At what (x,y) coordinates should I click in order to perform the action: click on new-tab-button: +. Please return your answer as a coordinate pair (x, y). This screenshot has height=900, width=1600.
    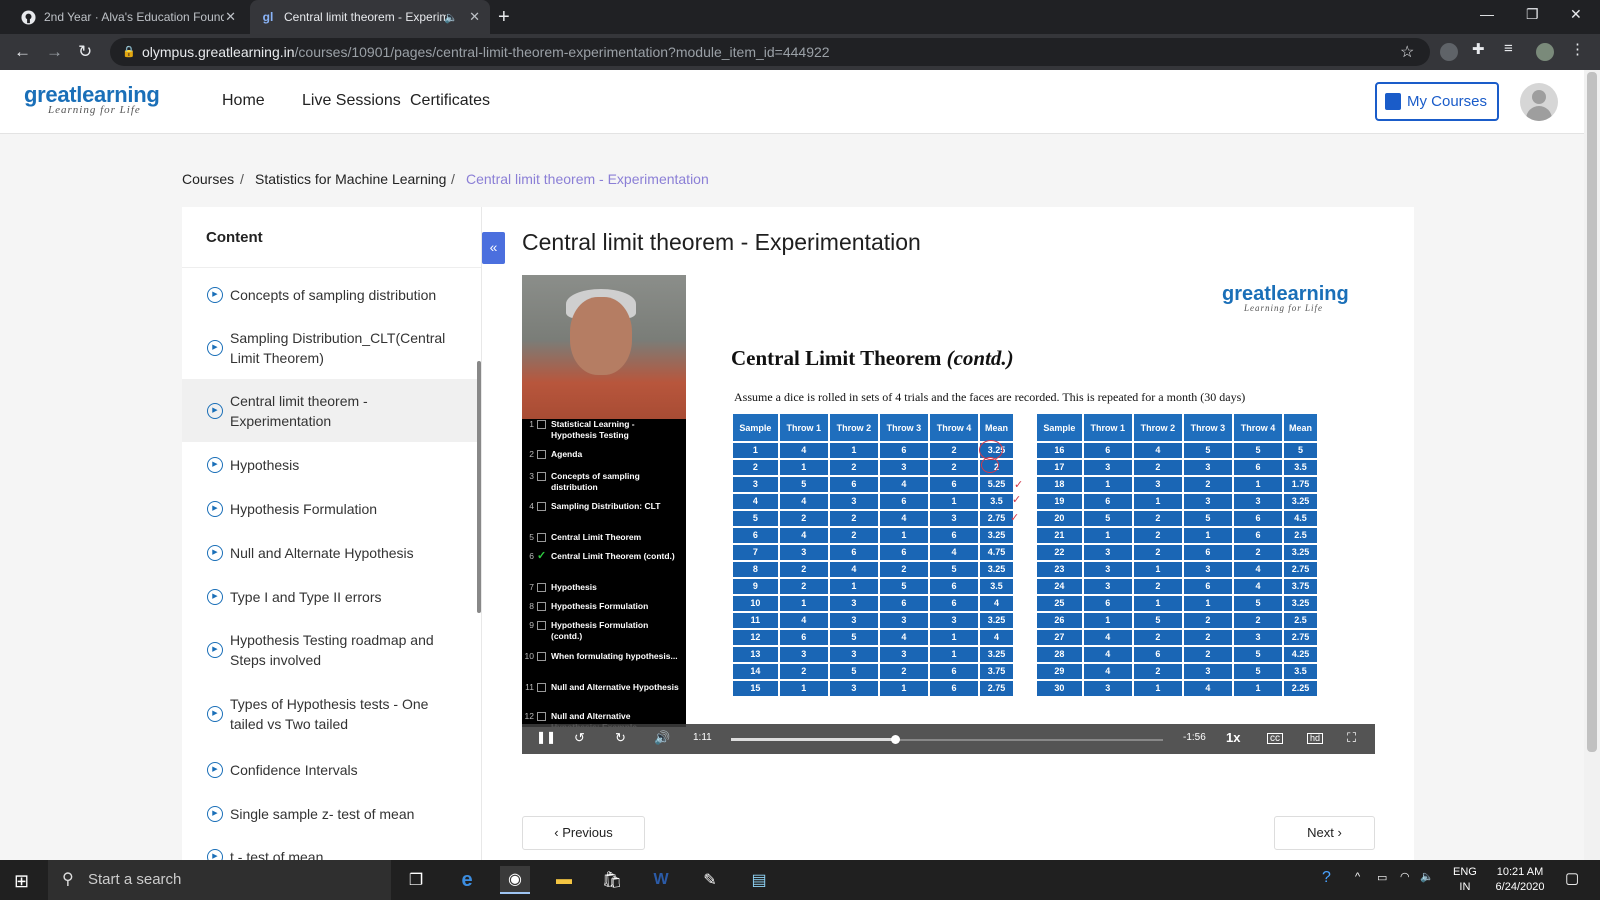
    Looking at the image, I should click on (504, 17).